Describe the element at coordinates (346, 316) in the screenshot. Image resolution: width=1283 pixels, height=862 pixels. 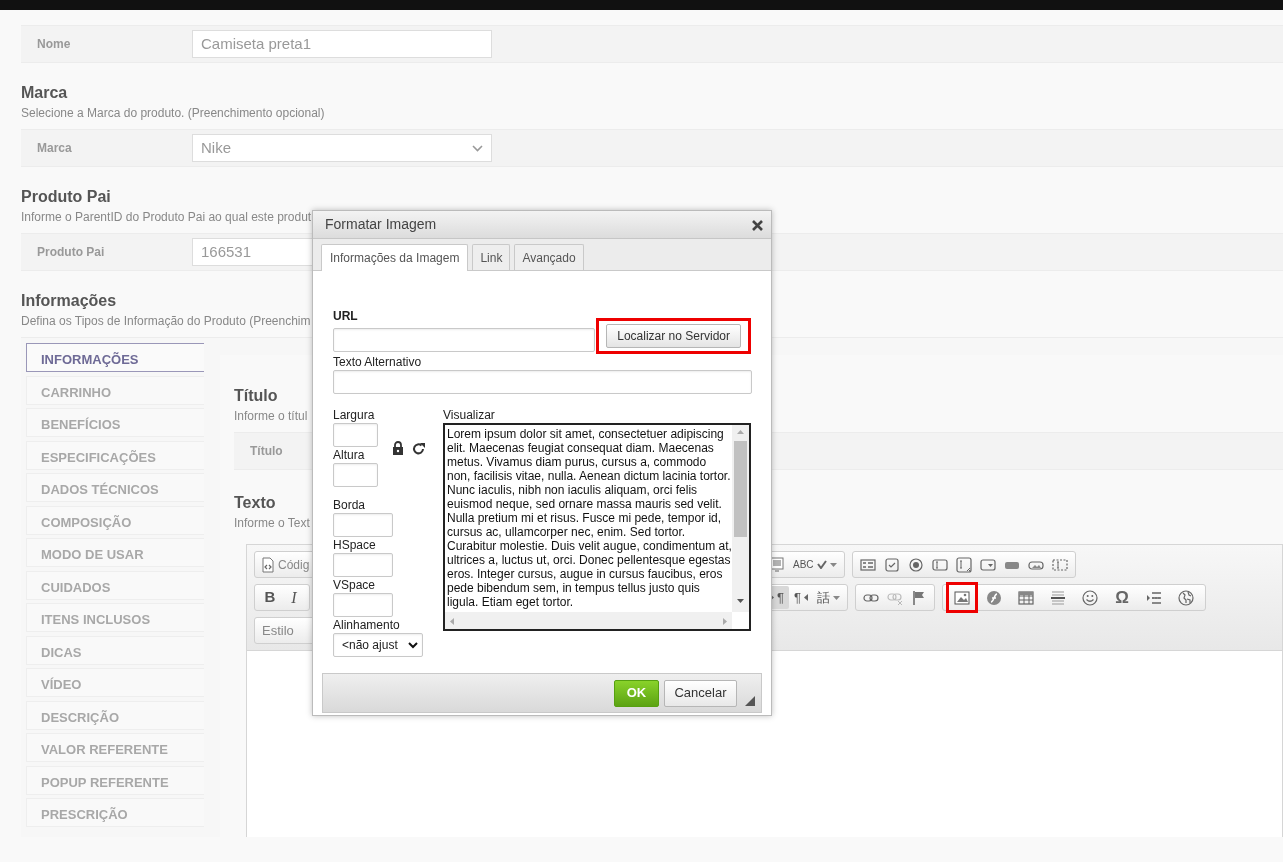
I see `field-label: URL` at that location.